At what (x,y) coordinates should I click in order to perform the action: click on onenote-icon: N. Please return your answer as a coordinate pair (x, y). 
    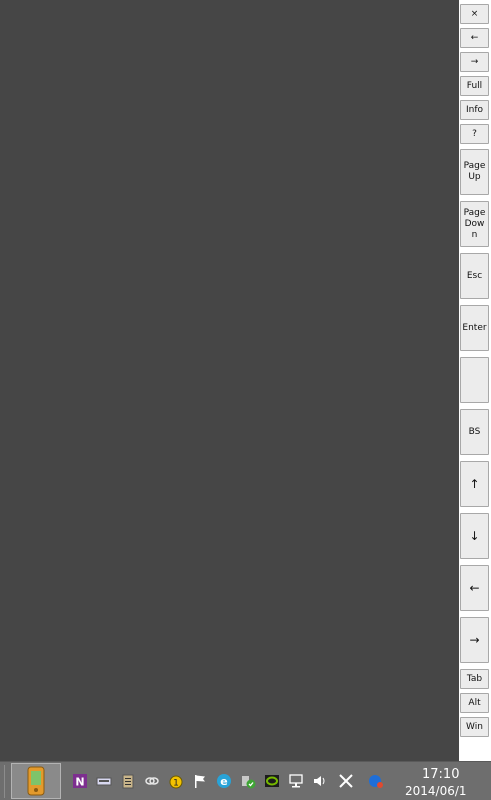
    Looking at the image, I should click on (80, 781).